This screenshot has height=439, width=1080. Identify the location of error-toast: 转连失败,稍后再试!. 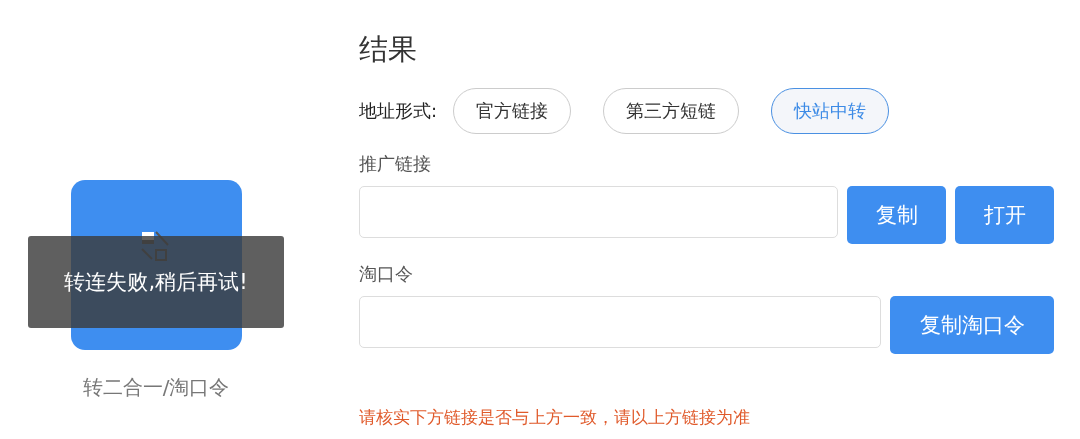
(156, 282).